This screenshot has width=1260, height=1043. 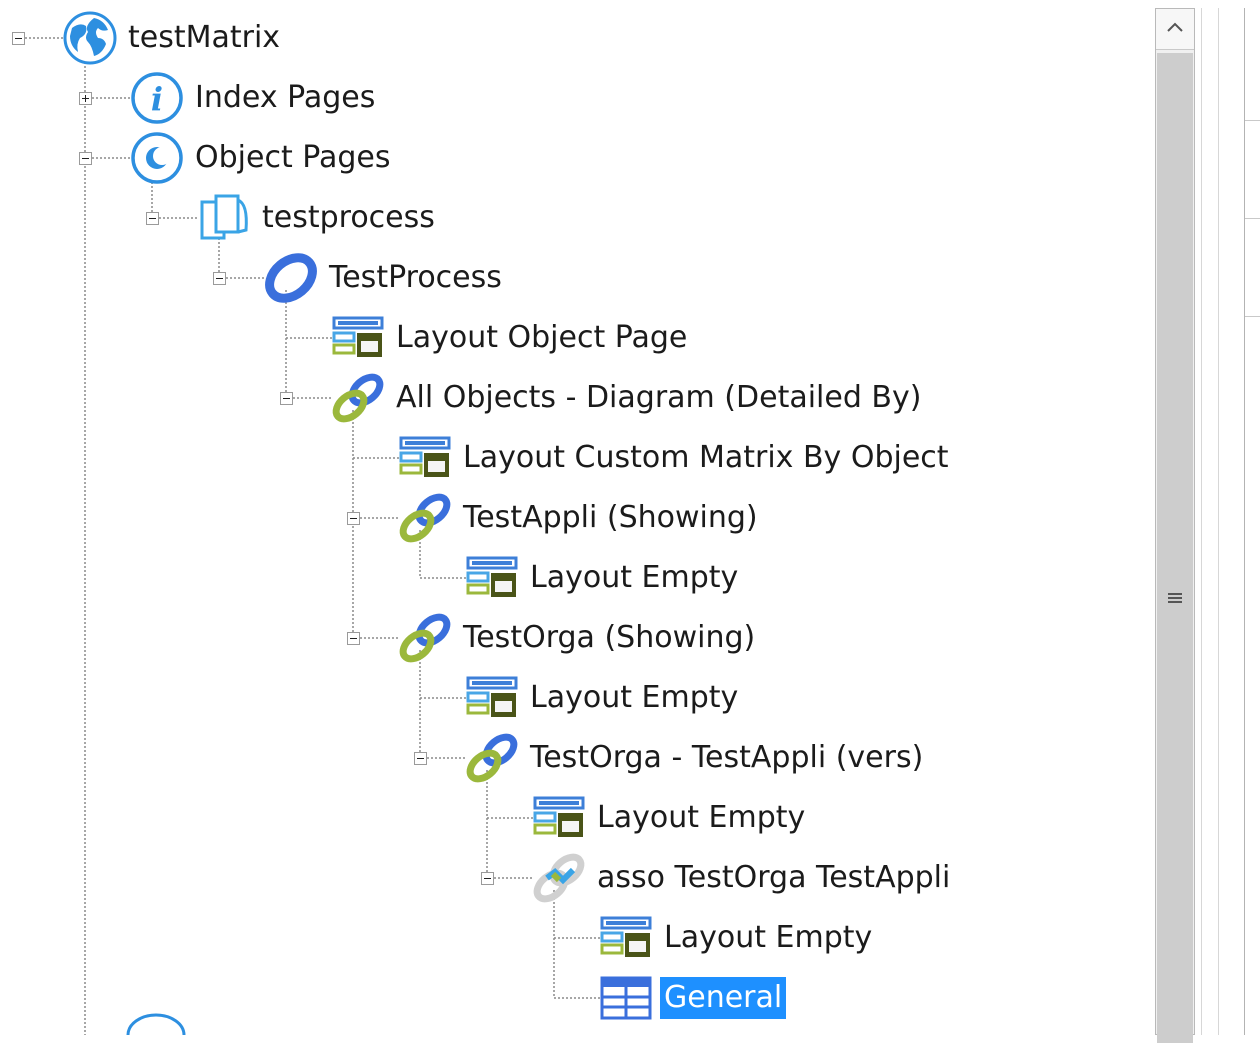 I want to click on expand-toggle, so click(x=85, y=98).